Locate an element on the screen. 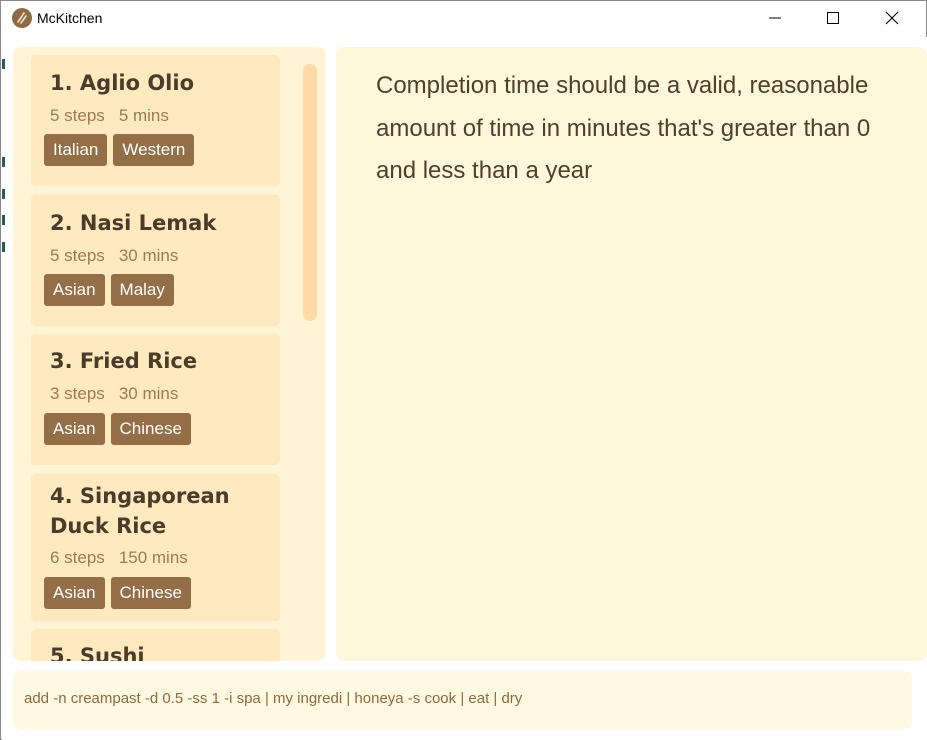  recipe-card: 5. Sushi is located at coordinates (155, 645).